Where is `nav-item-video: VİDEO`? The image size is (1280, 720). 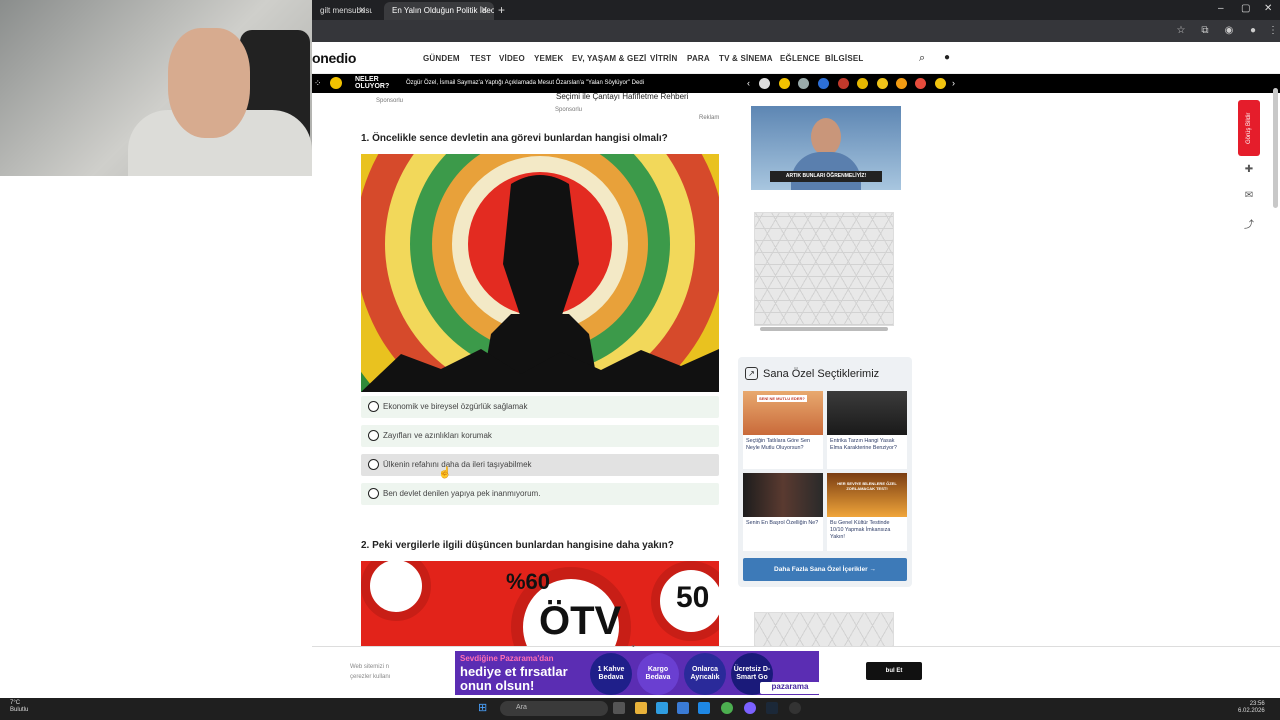
nav-item-video: VİDEO is located at coordinates (512, 58).